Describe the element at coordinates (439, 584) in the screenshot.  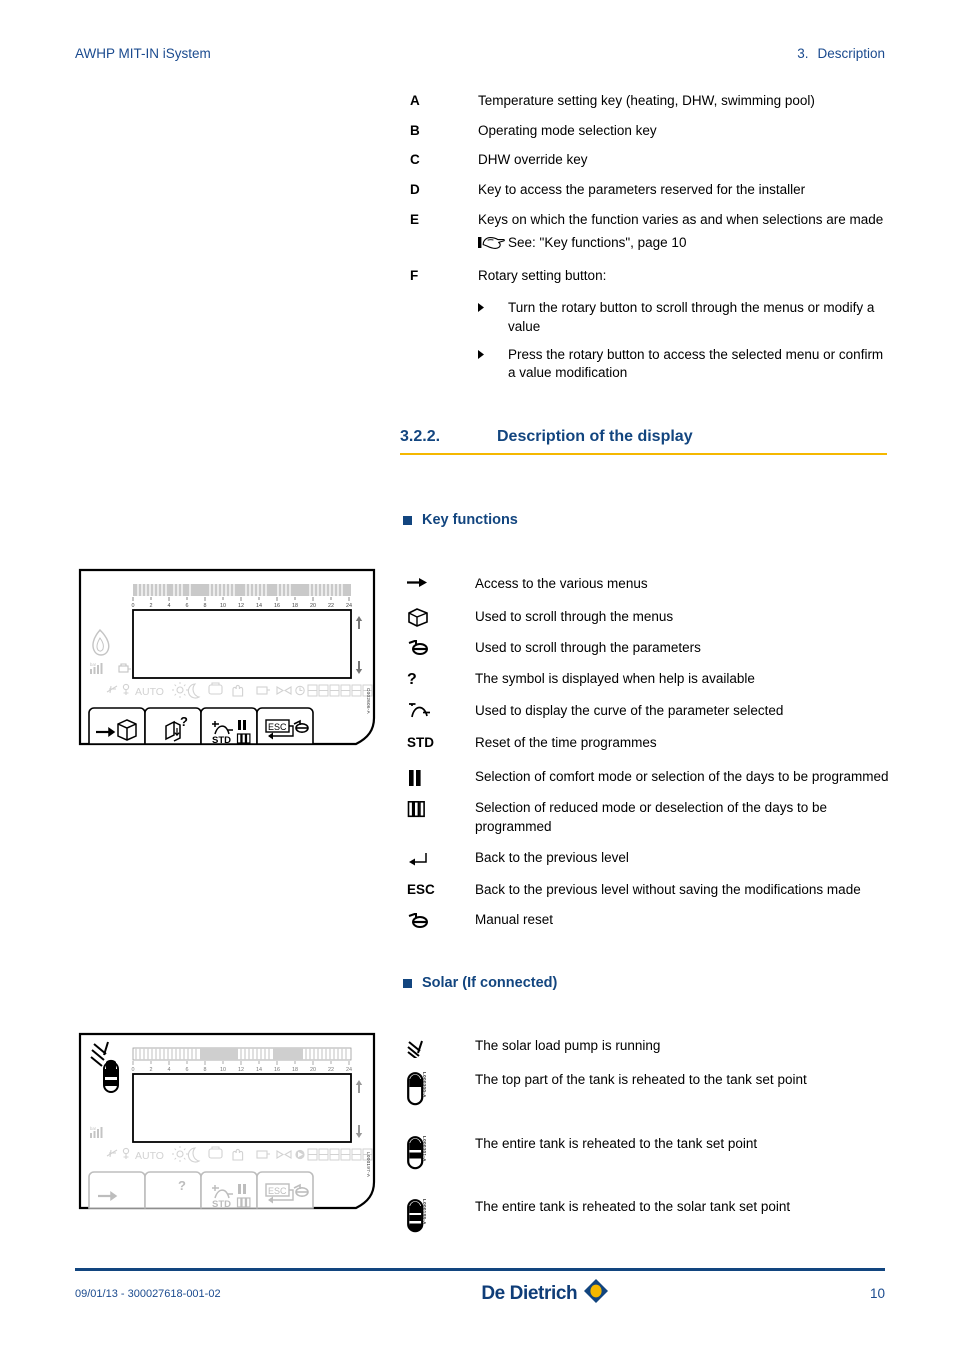
I see `arrow-right-icon` at that location.